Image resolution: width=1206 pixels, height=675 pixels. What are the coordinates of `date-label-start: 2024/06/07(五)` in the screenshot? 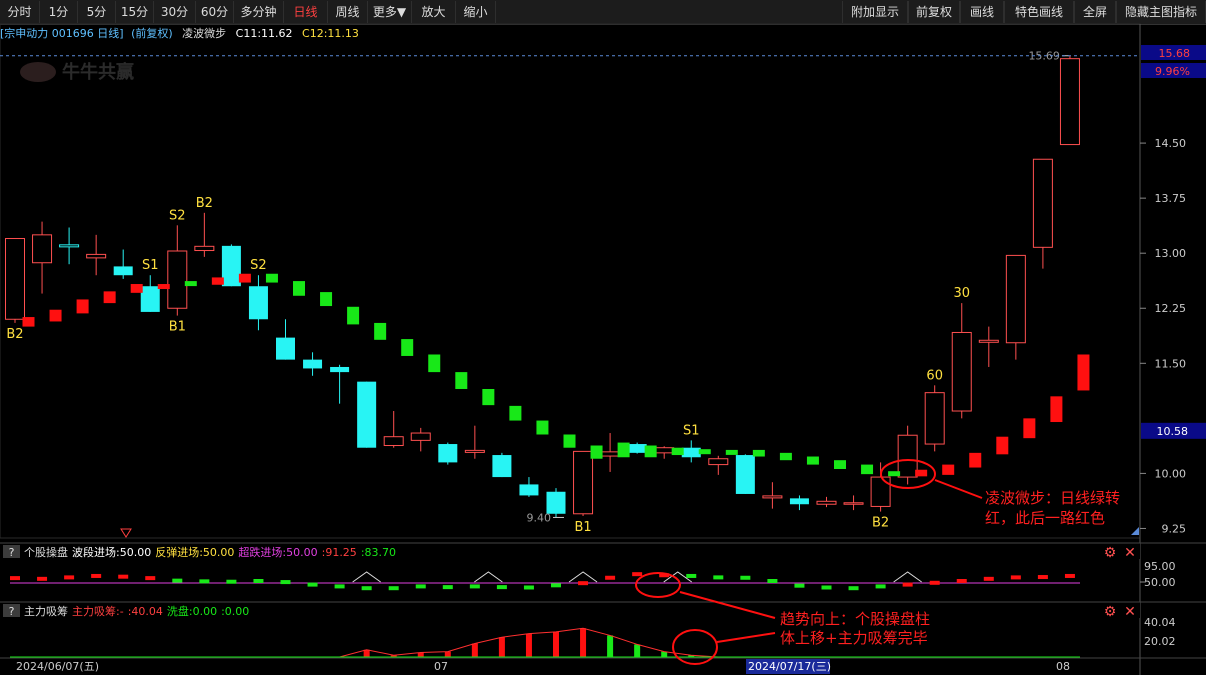 It's located at (57, 666).